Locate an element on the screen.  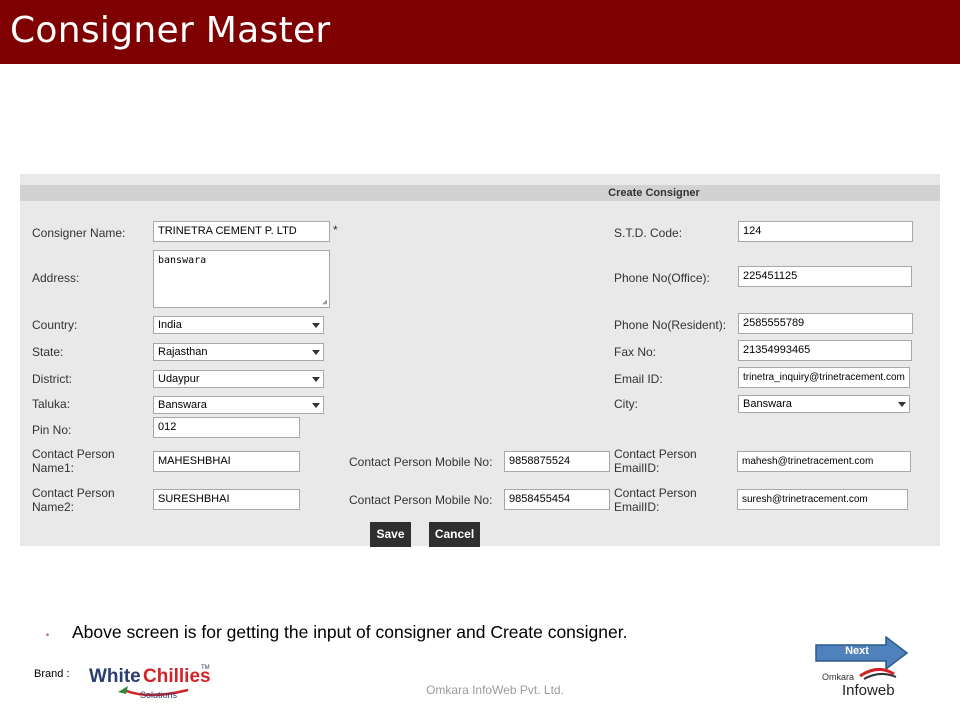
country-label: Country: is located at coordinates (55, 325).